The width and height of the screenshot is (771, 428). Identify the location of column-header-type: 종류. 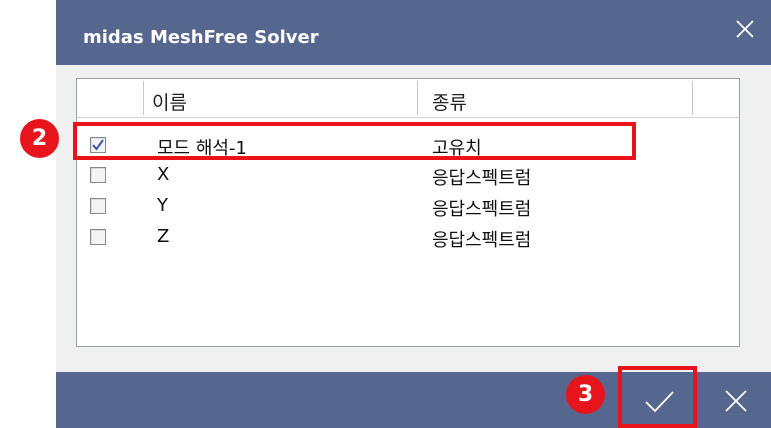
(449, 101).